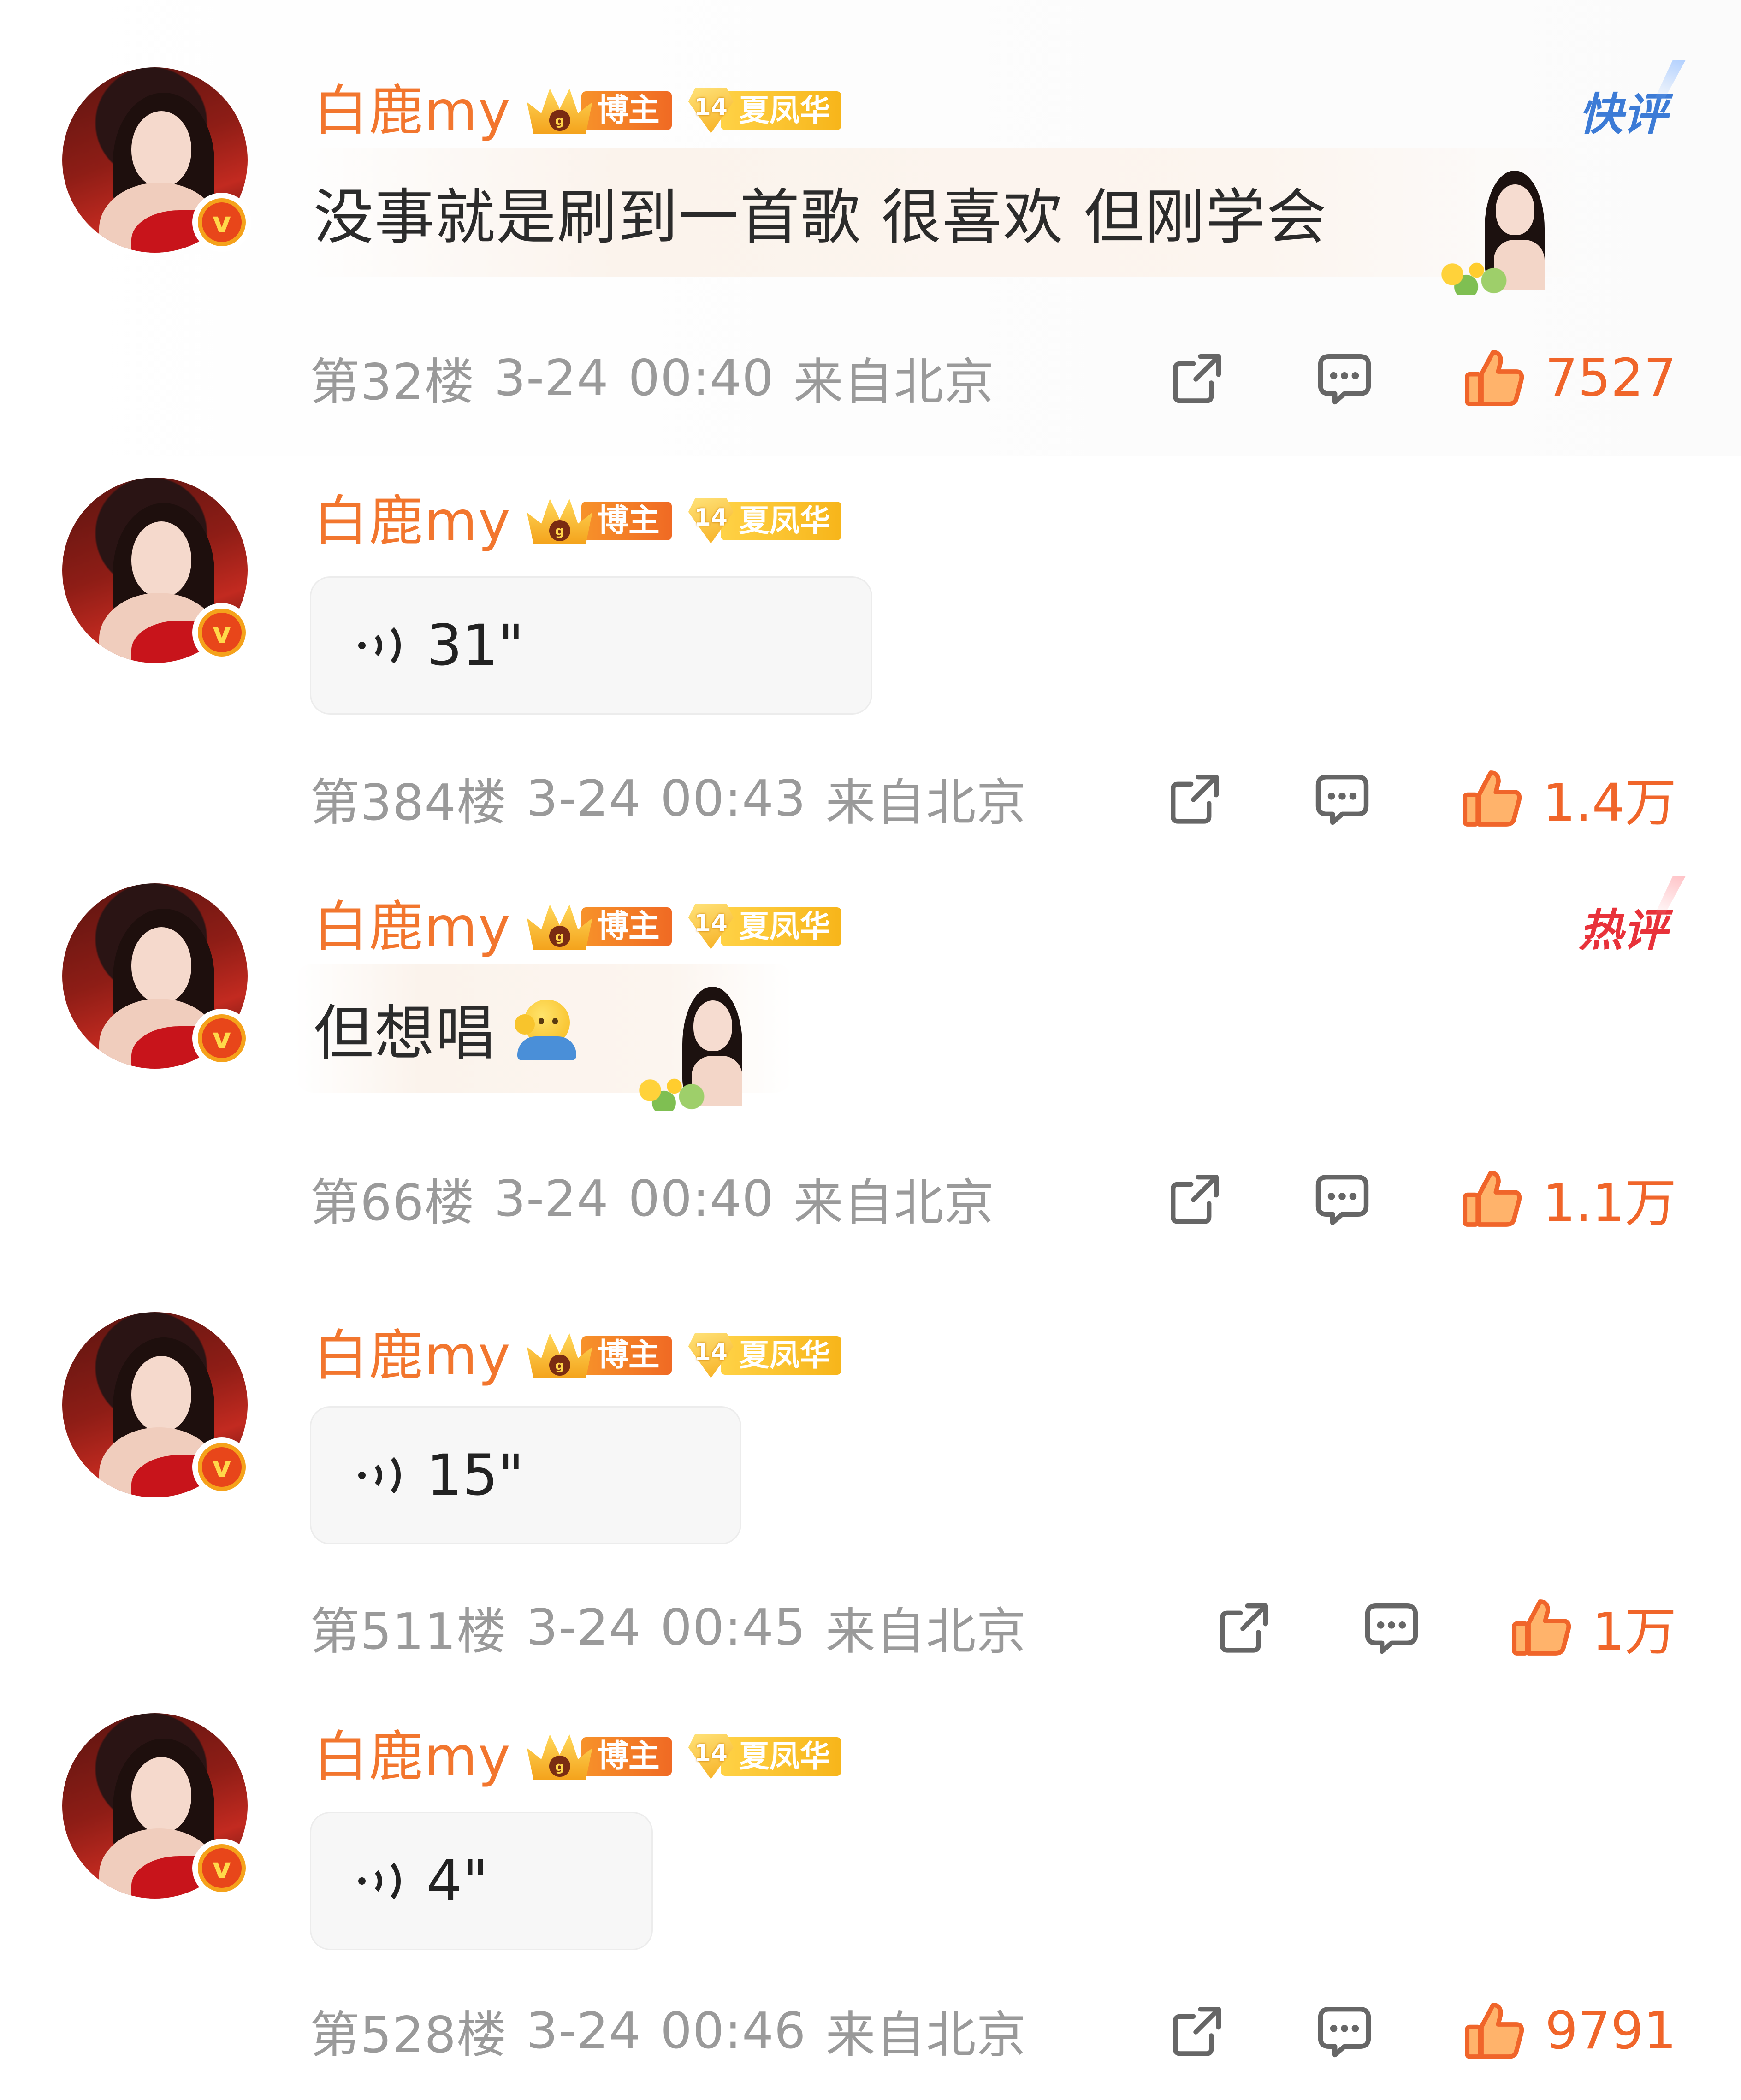  I want to click on like-button: 9791, so click(1569, 2031).